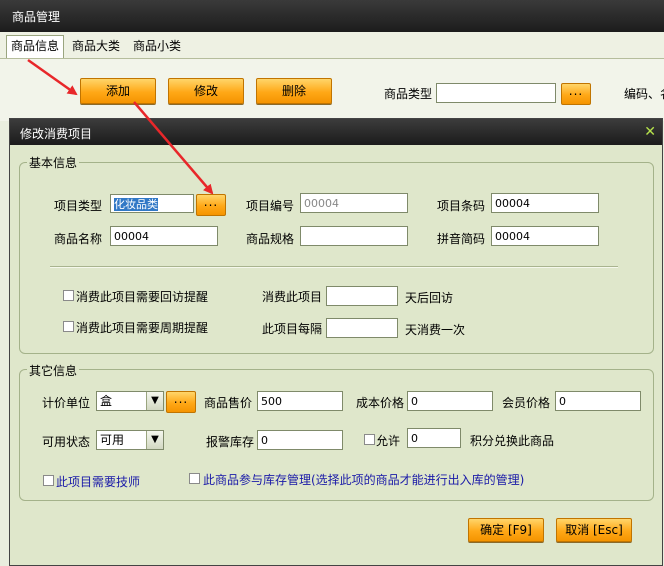 This screenshot has width=664, height=566. What do you see at coordinates (173, 148) in the screenshot?
I see `arrow-to-item-type-browse` at bounding box center [173, 148].